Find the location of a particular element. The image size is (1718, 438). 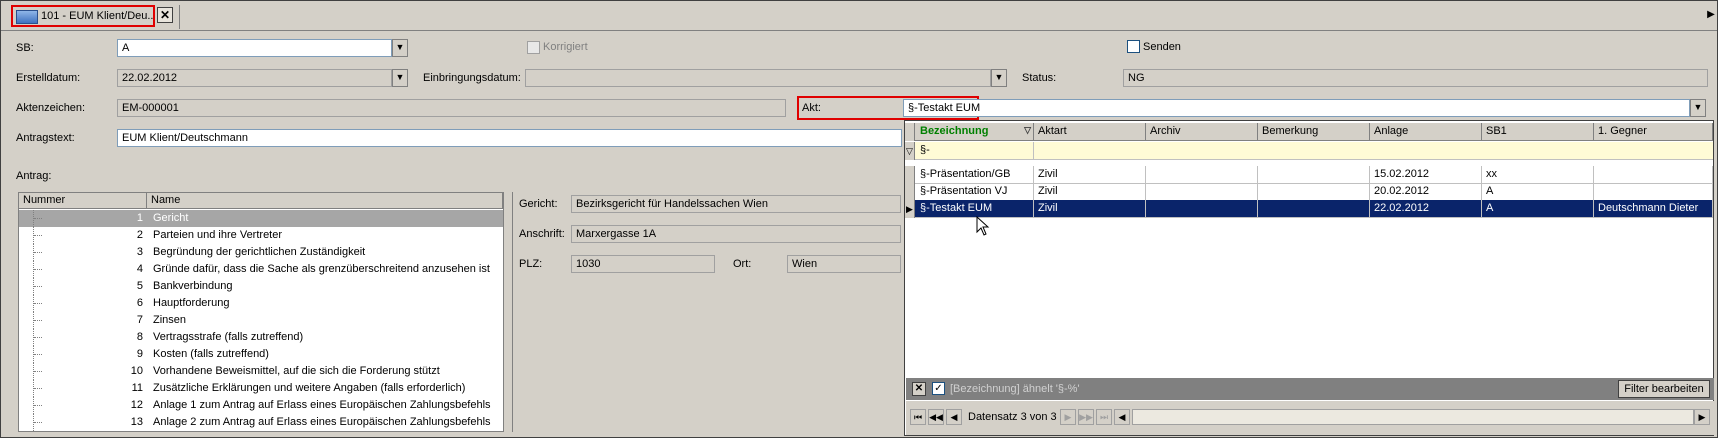

next-page-icon: ▶▶ is located at coordinates (1086, 417).